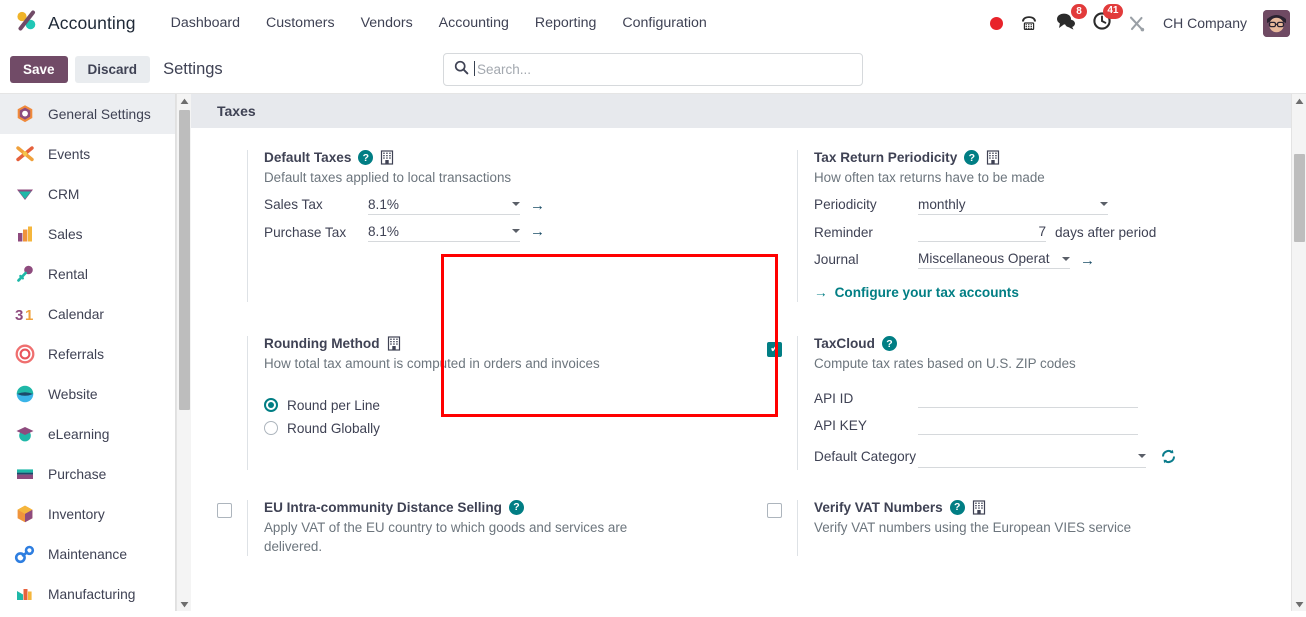 This screenshot has height=617, width=1306. Describe the element at coordinates (39, 69) in the screenshot. I see `save-button: Save` at that location.